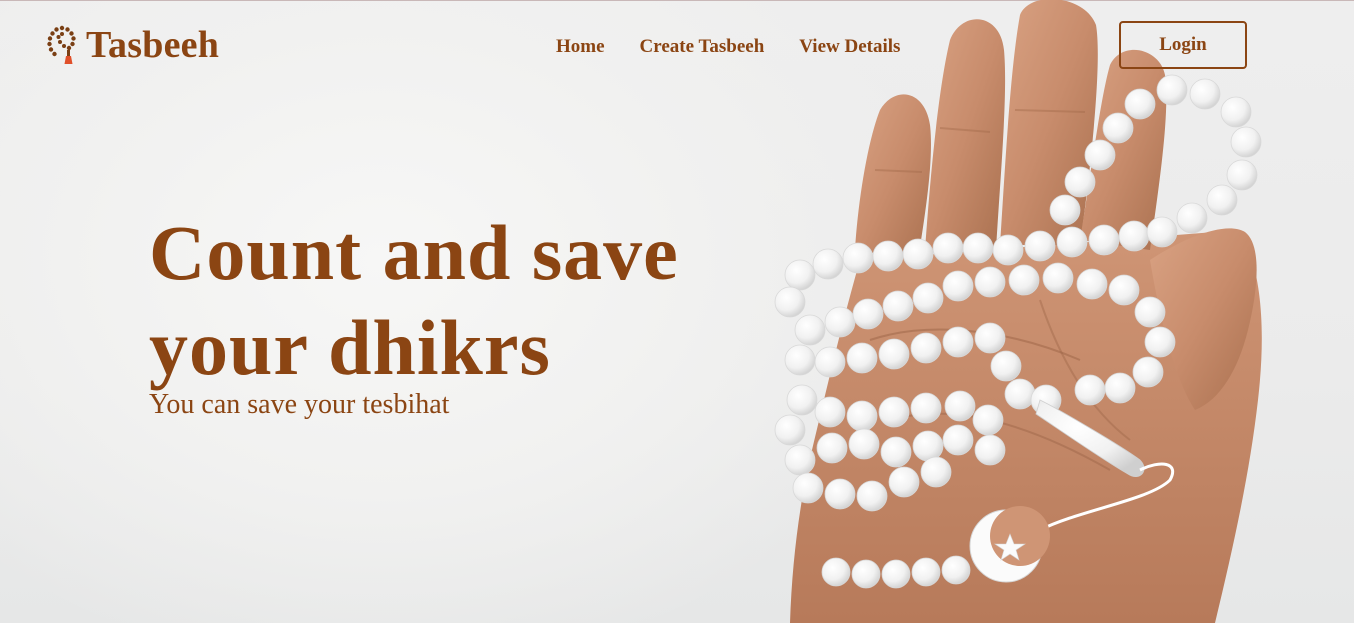  I want to click on brand-logo-link: Tasbeeh, so click(132, 45).